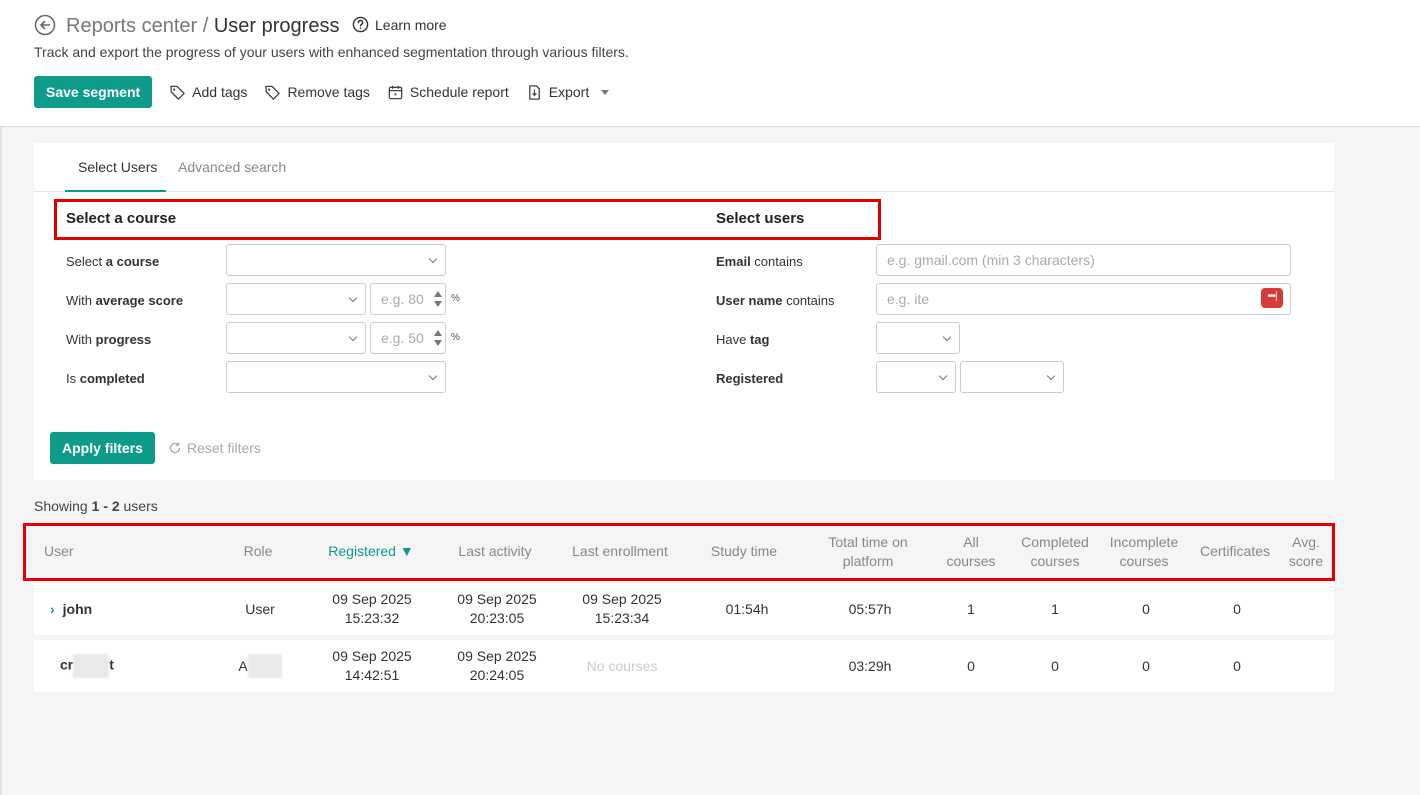  What do you see at coordinates (918, 338) in the screenshot?
I see `tag-select` at bounding box center [918, 338].